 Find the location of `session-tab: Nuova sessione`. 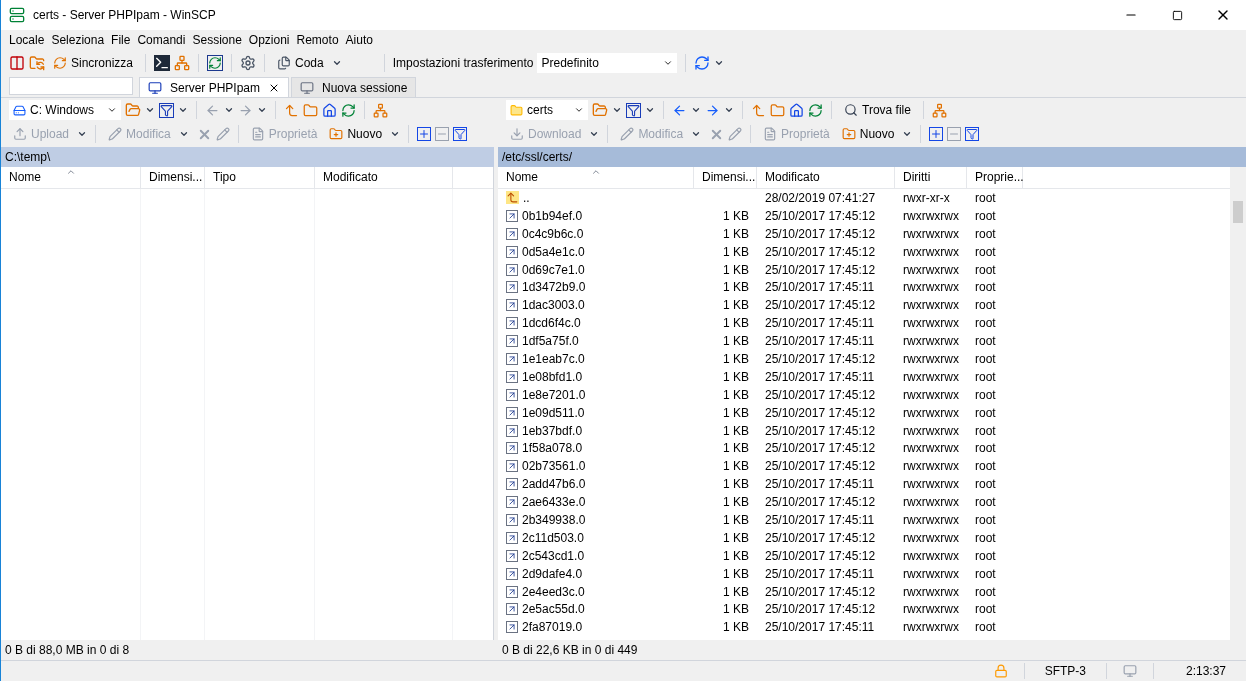

session-tab: Nuova sessione is located at coordinates (354, 87).